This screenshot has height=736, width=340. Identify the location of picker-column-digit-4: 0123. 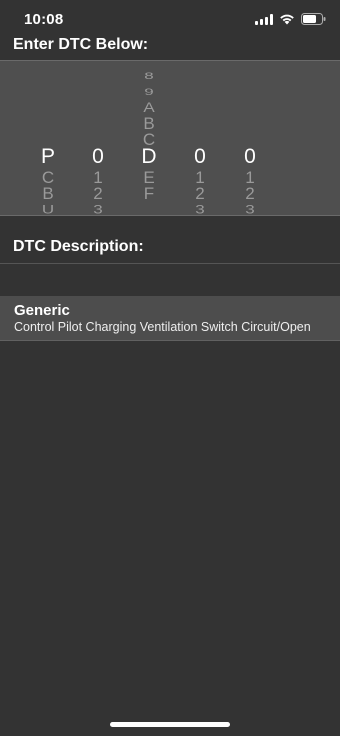
(250, 138).